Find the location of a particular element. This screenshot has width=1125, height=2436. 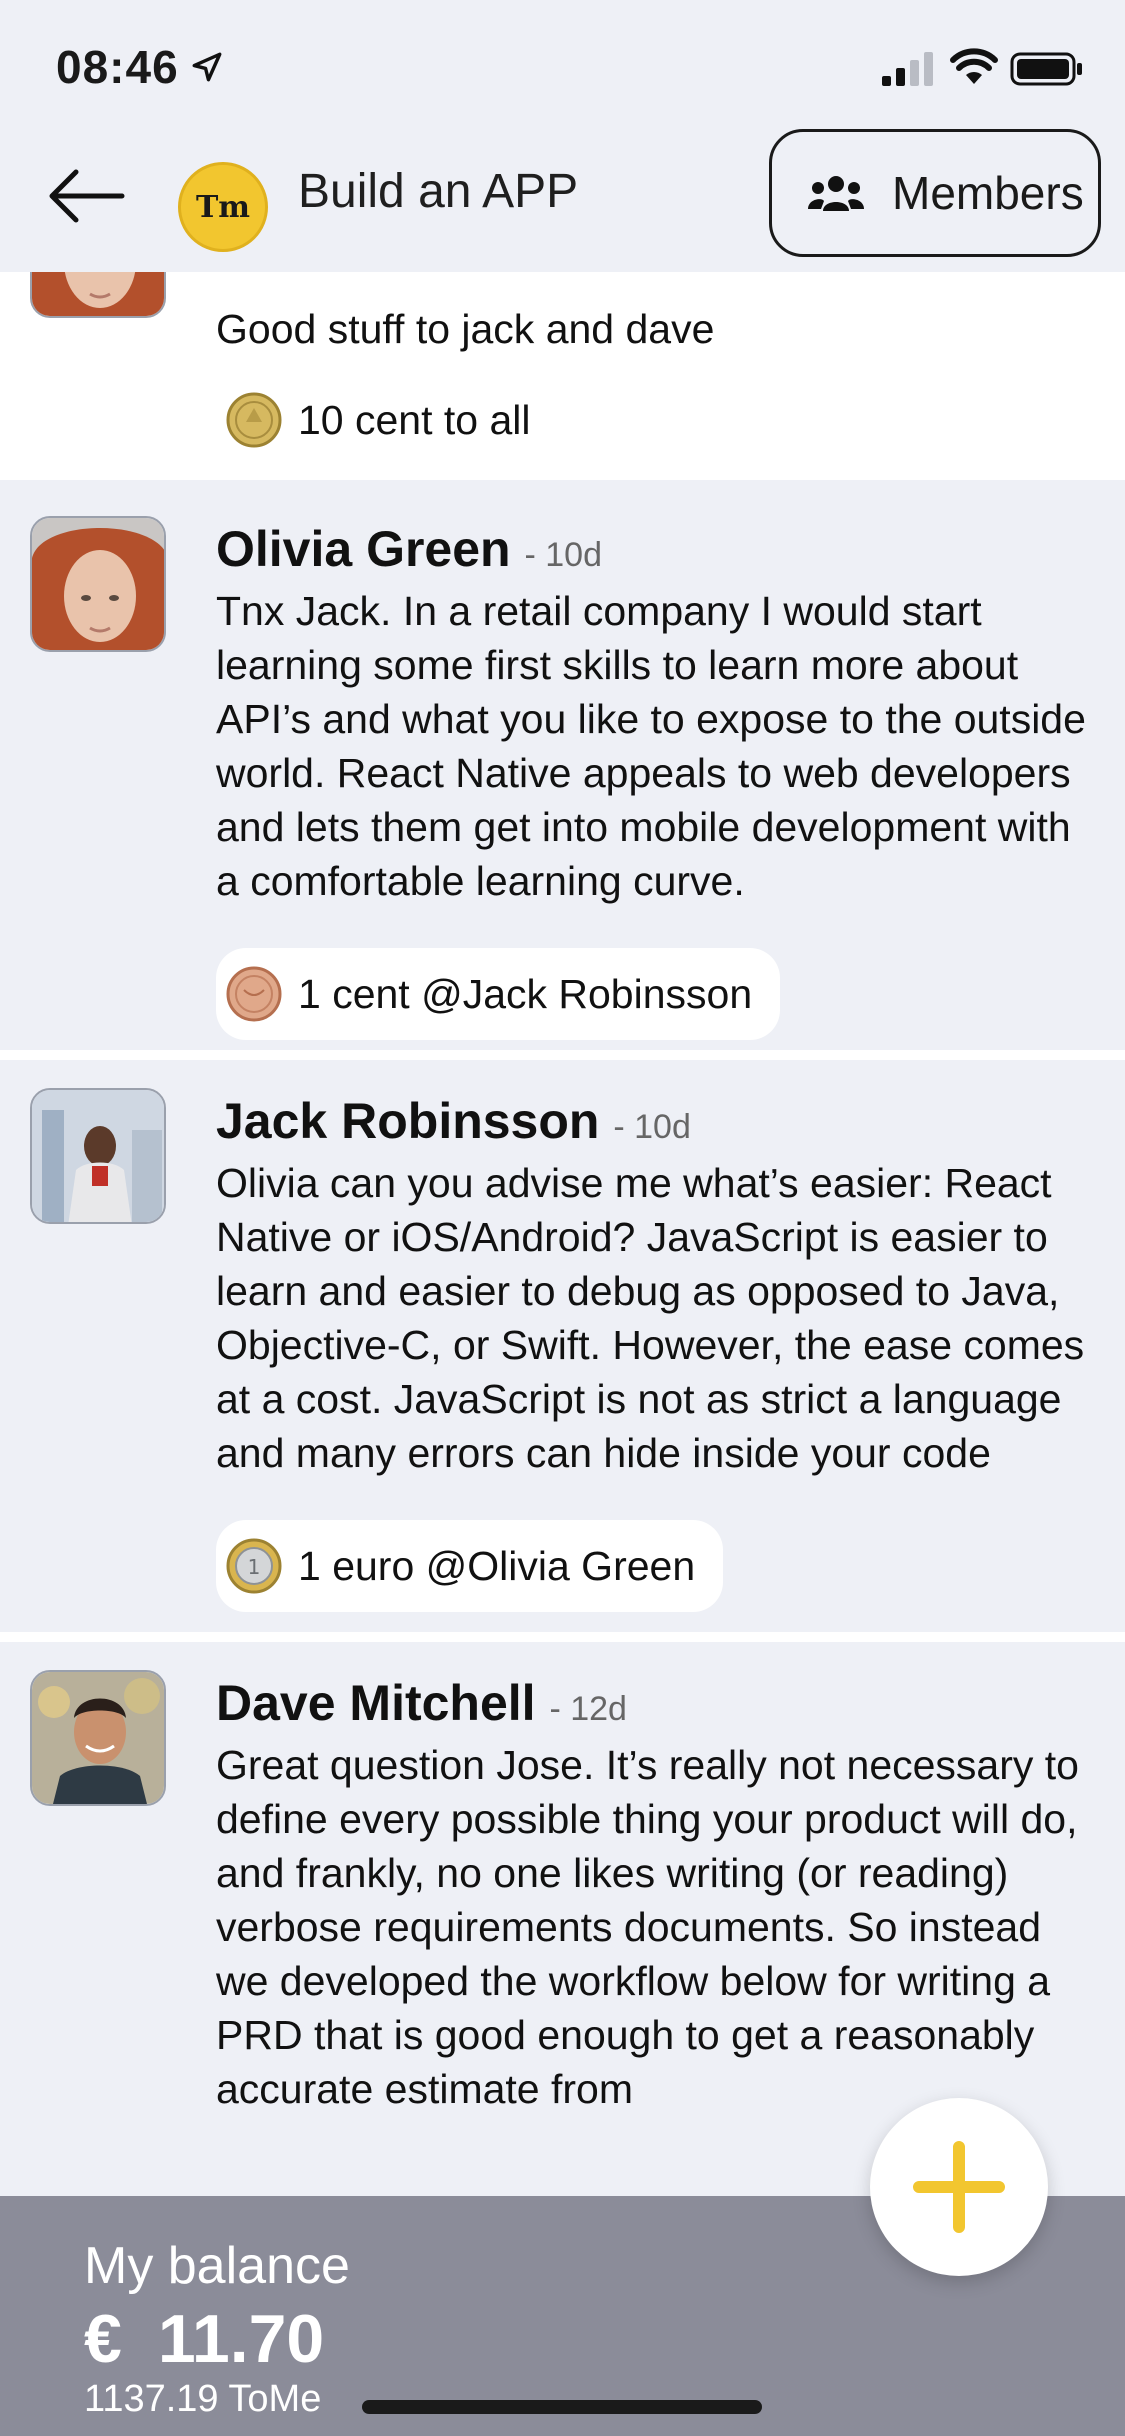

author-name-text: Olivia Green is located at coordinates (363, 549).